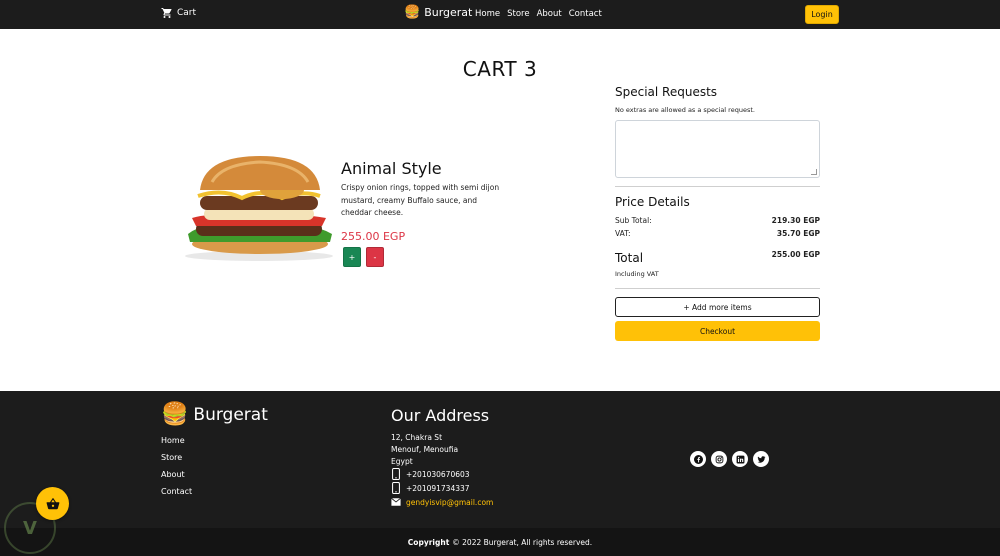 Image resolution: width=1000 pixels, height=556 pixels. I want to click on address-line: Menouf, Menoufia, so click(425, 449).